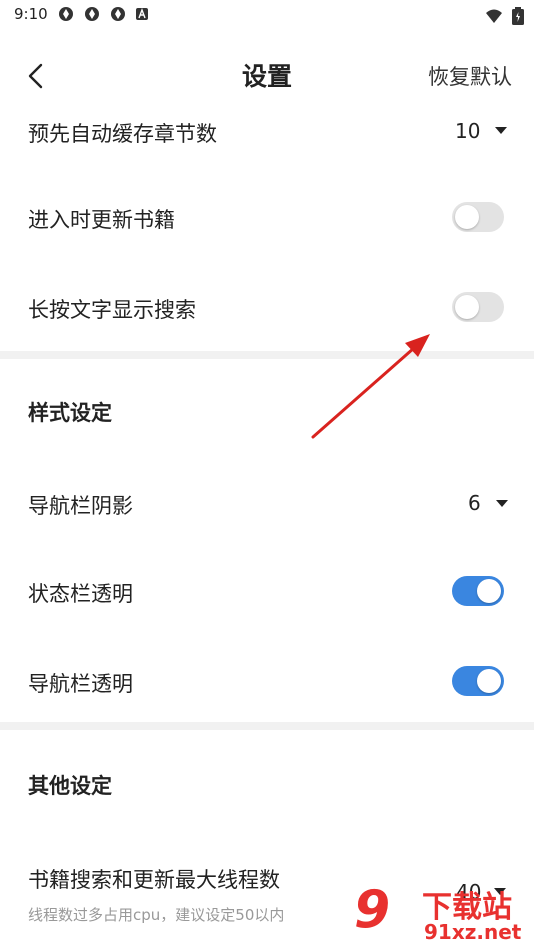  I want to click on status-bar: 9:10, so click(267, 15).